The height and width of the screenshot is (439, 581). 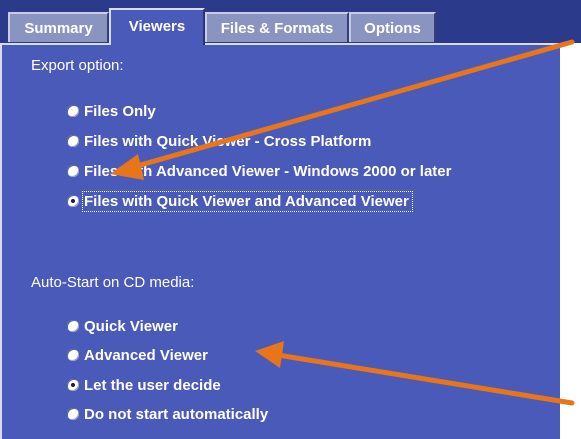 I want to click on export-files-only-label: Files Only, so click(x=120, y=111).